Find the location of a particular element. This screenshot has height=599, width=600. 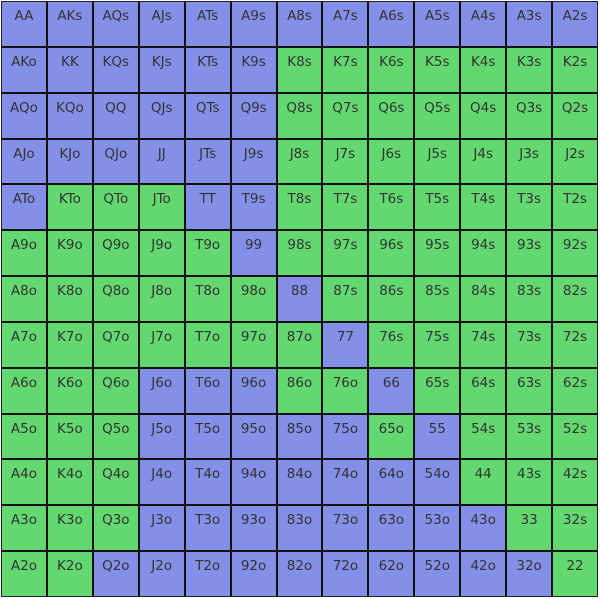

hand-cell-93o: 93o is located at coordinates (253, 528).